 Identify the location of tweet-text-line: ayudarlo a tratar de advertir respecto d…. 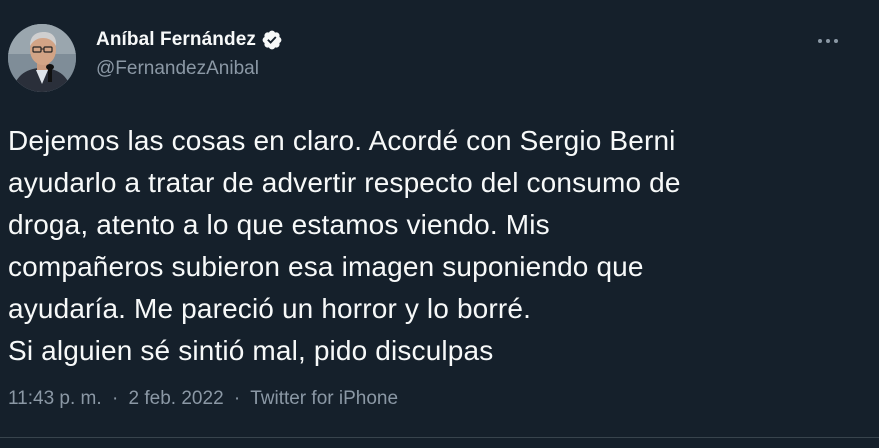
(344, 182).